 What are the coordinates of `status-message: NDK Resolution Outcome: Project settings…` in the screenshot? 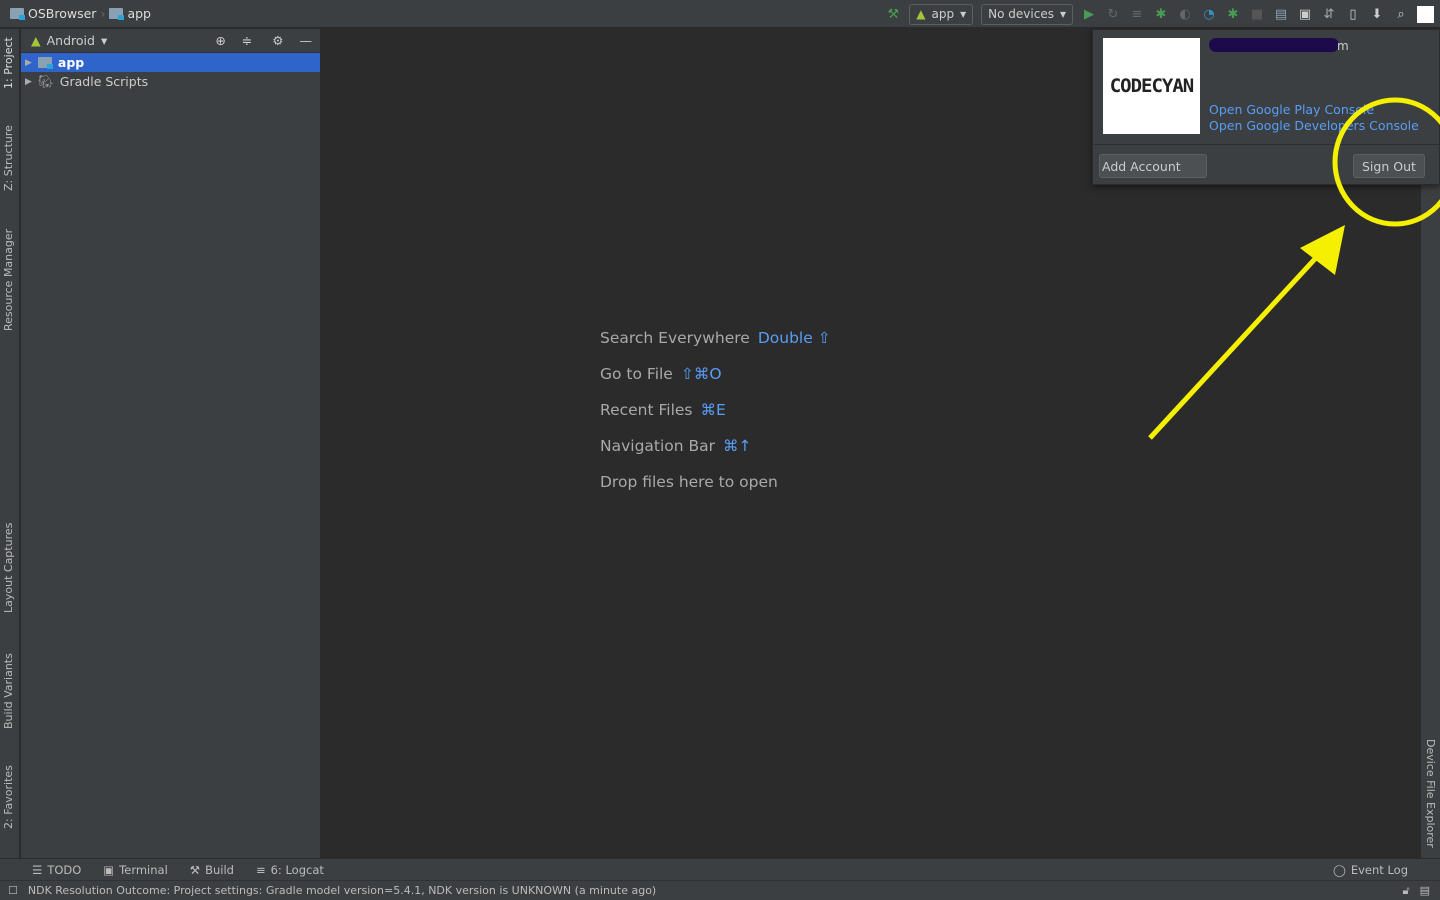 It's located at (342, 890).